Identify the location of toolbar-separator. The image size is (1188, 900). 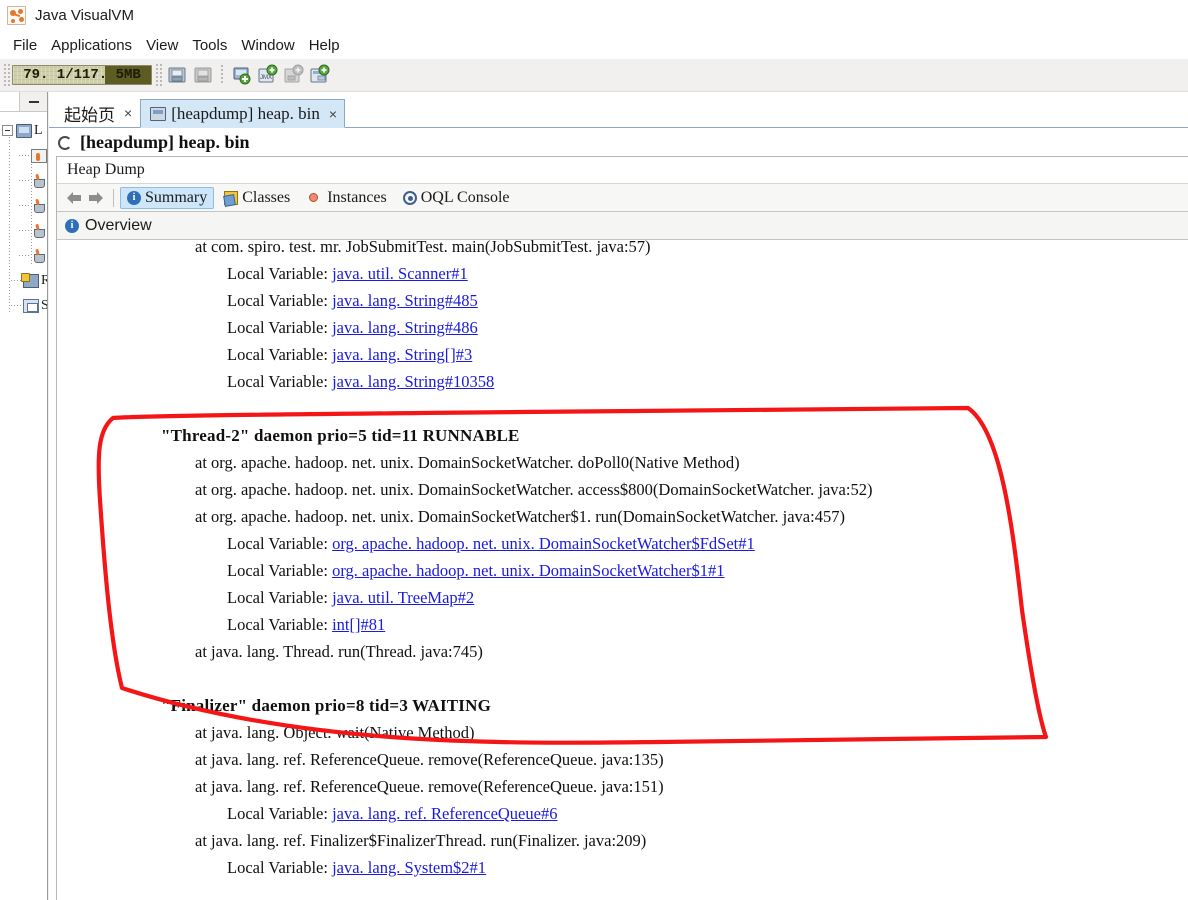
(222, 75).